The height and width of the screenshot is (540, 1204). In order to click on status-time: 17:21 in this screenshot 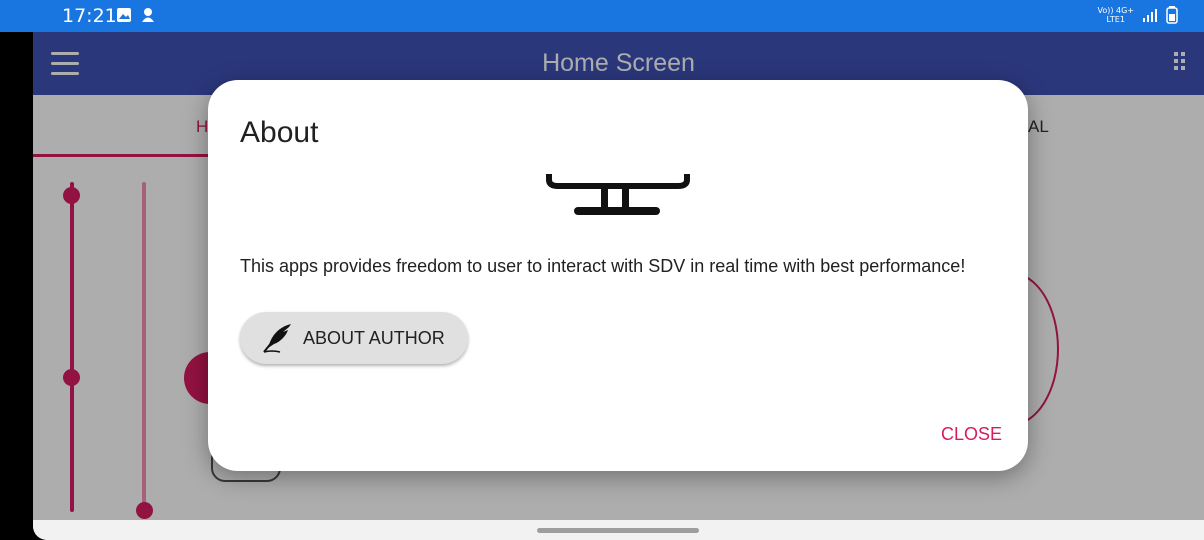, I will do `click(89, 16)`.